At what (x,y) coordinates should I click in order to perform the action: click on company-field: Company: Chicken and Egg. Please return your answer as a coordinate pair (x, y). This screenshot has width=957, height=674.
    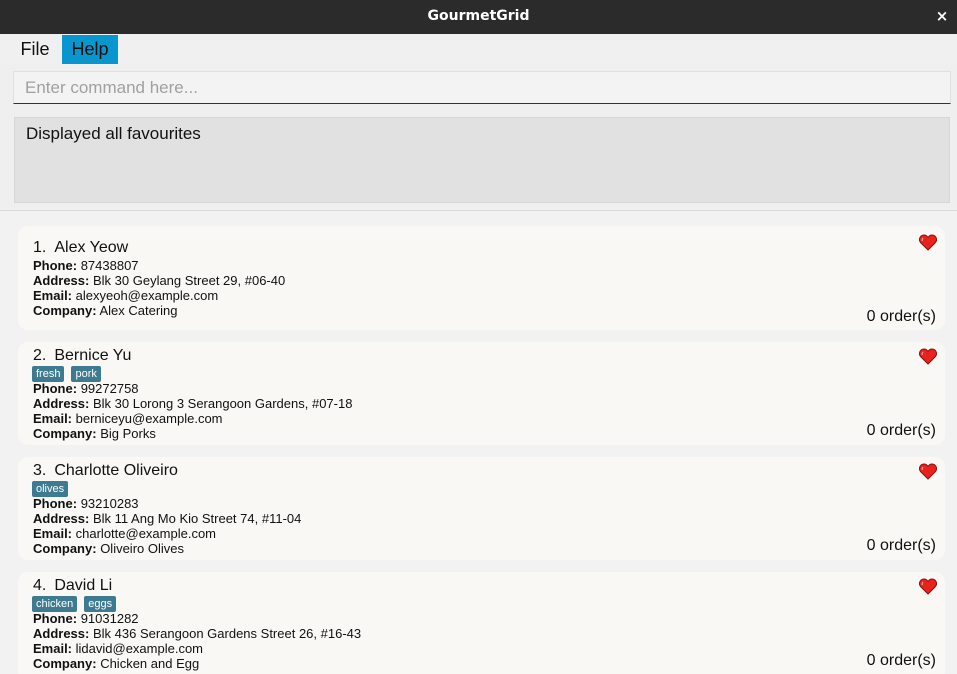
    Looking at the image, I should click on (116, 663).